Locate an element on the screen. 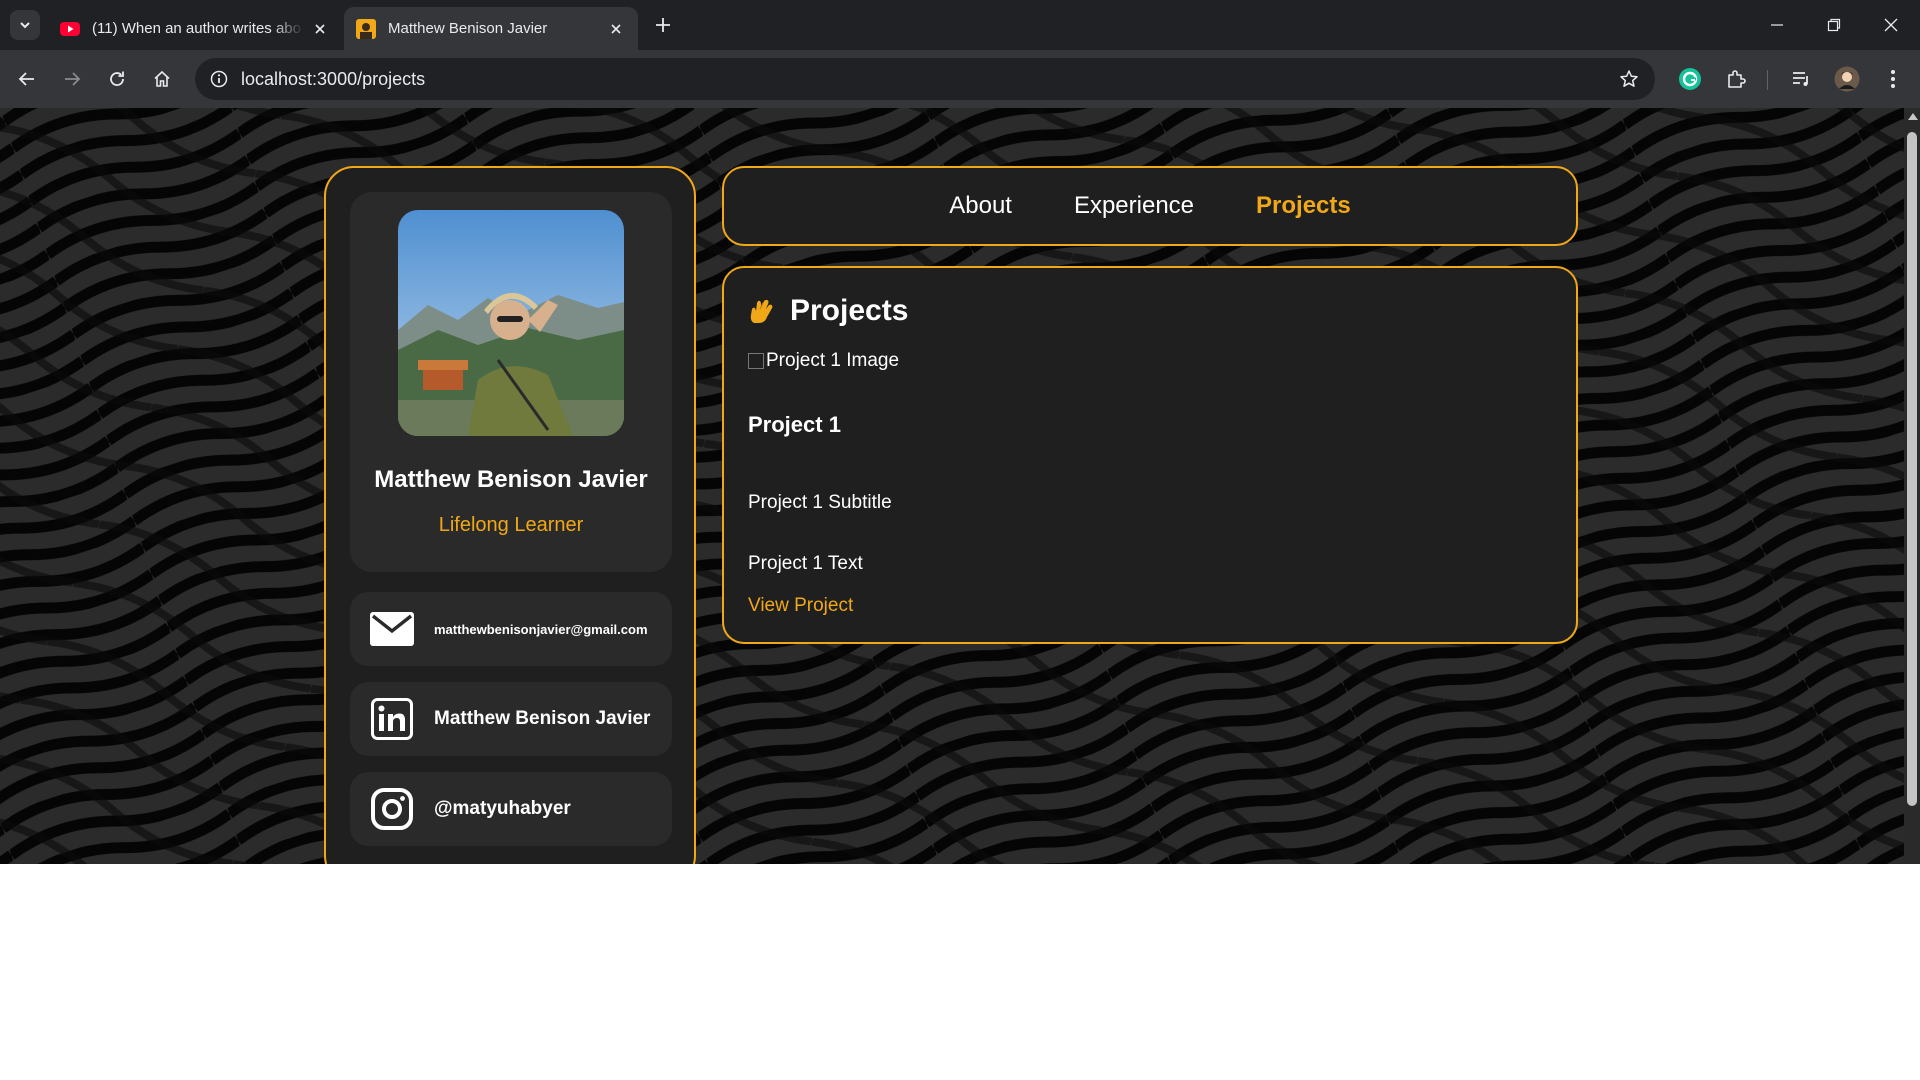  scroll-up-arrow-icon is located at coordinates (1913, 116).